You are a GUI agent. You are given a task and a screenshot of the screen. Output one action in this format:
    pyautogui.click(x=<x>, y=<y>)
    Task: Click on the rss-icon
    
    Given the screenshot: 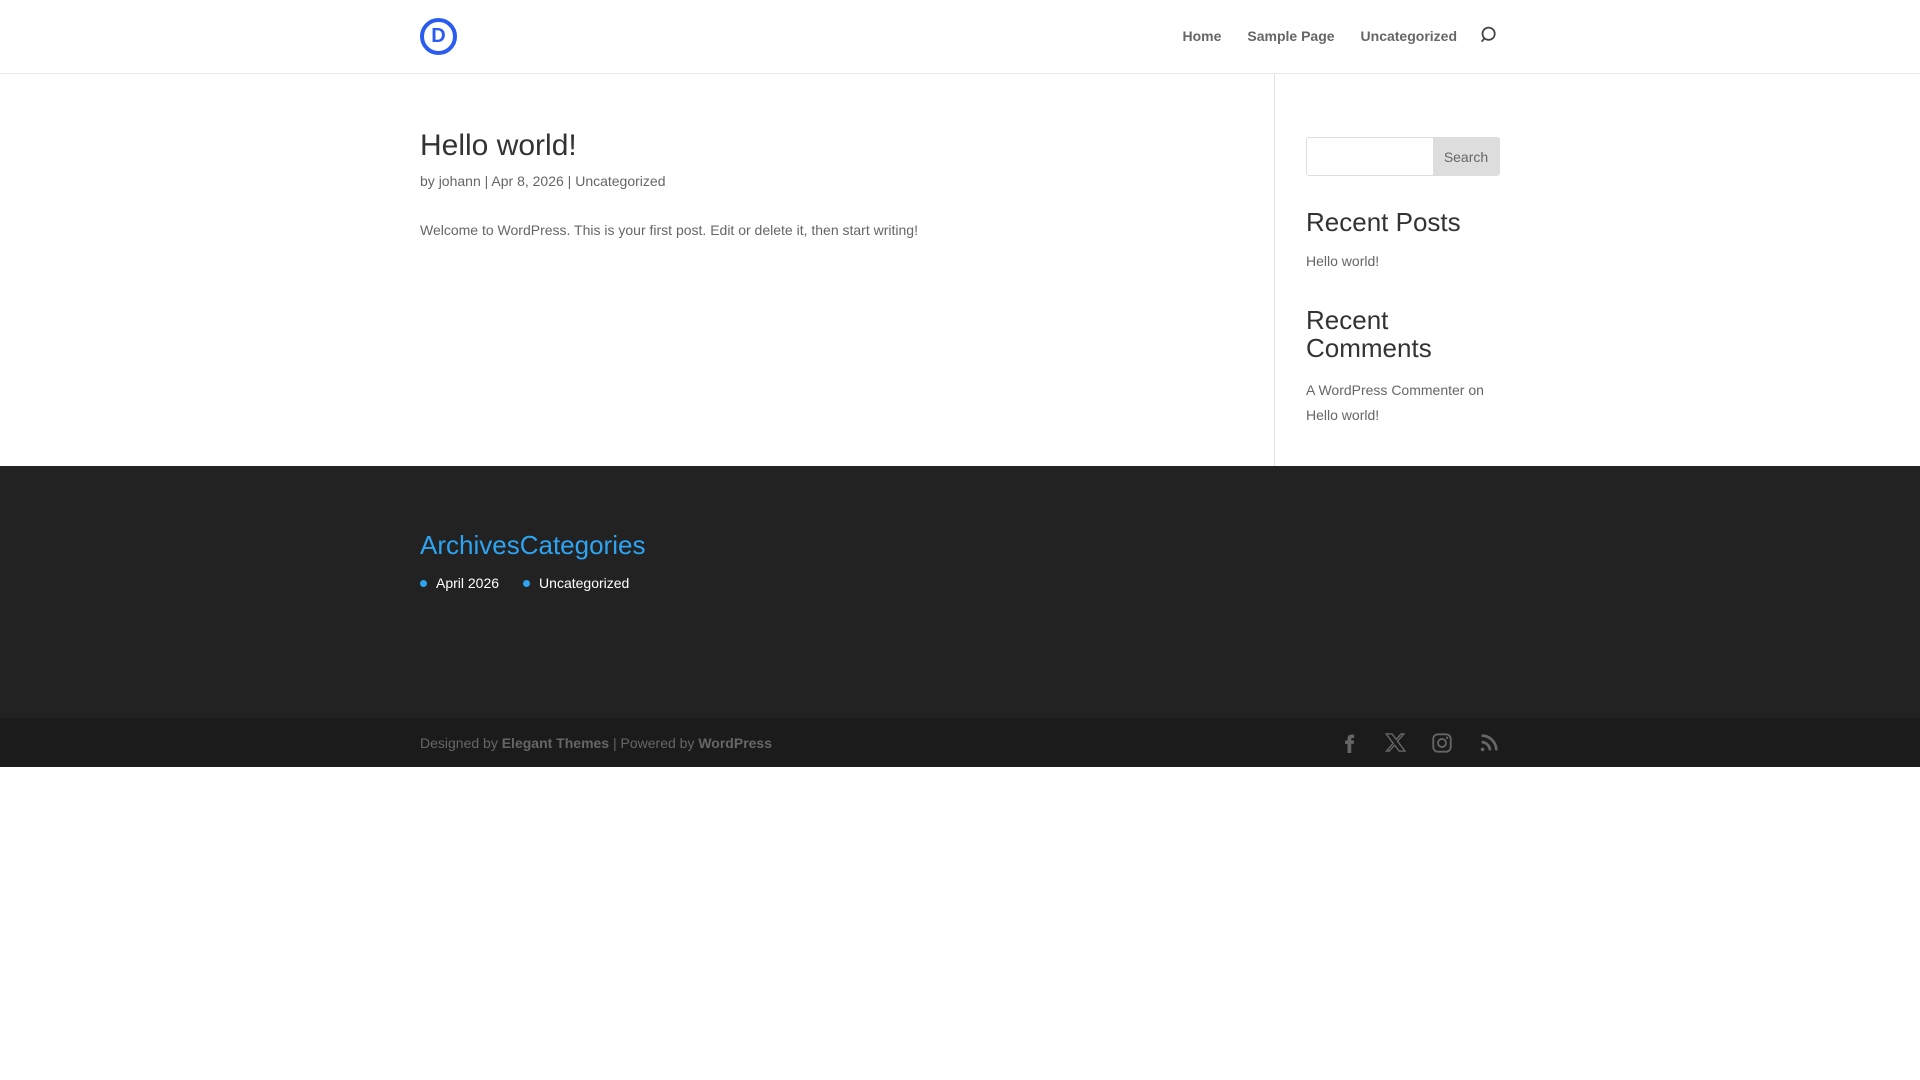 What is the action you would take?
    pyautogui.click(x=1489, y=743)
    